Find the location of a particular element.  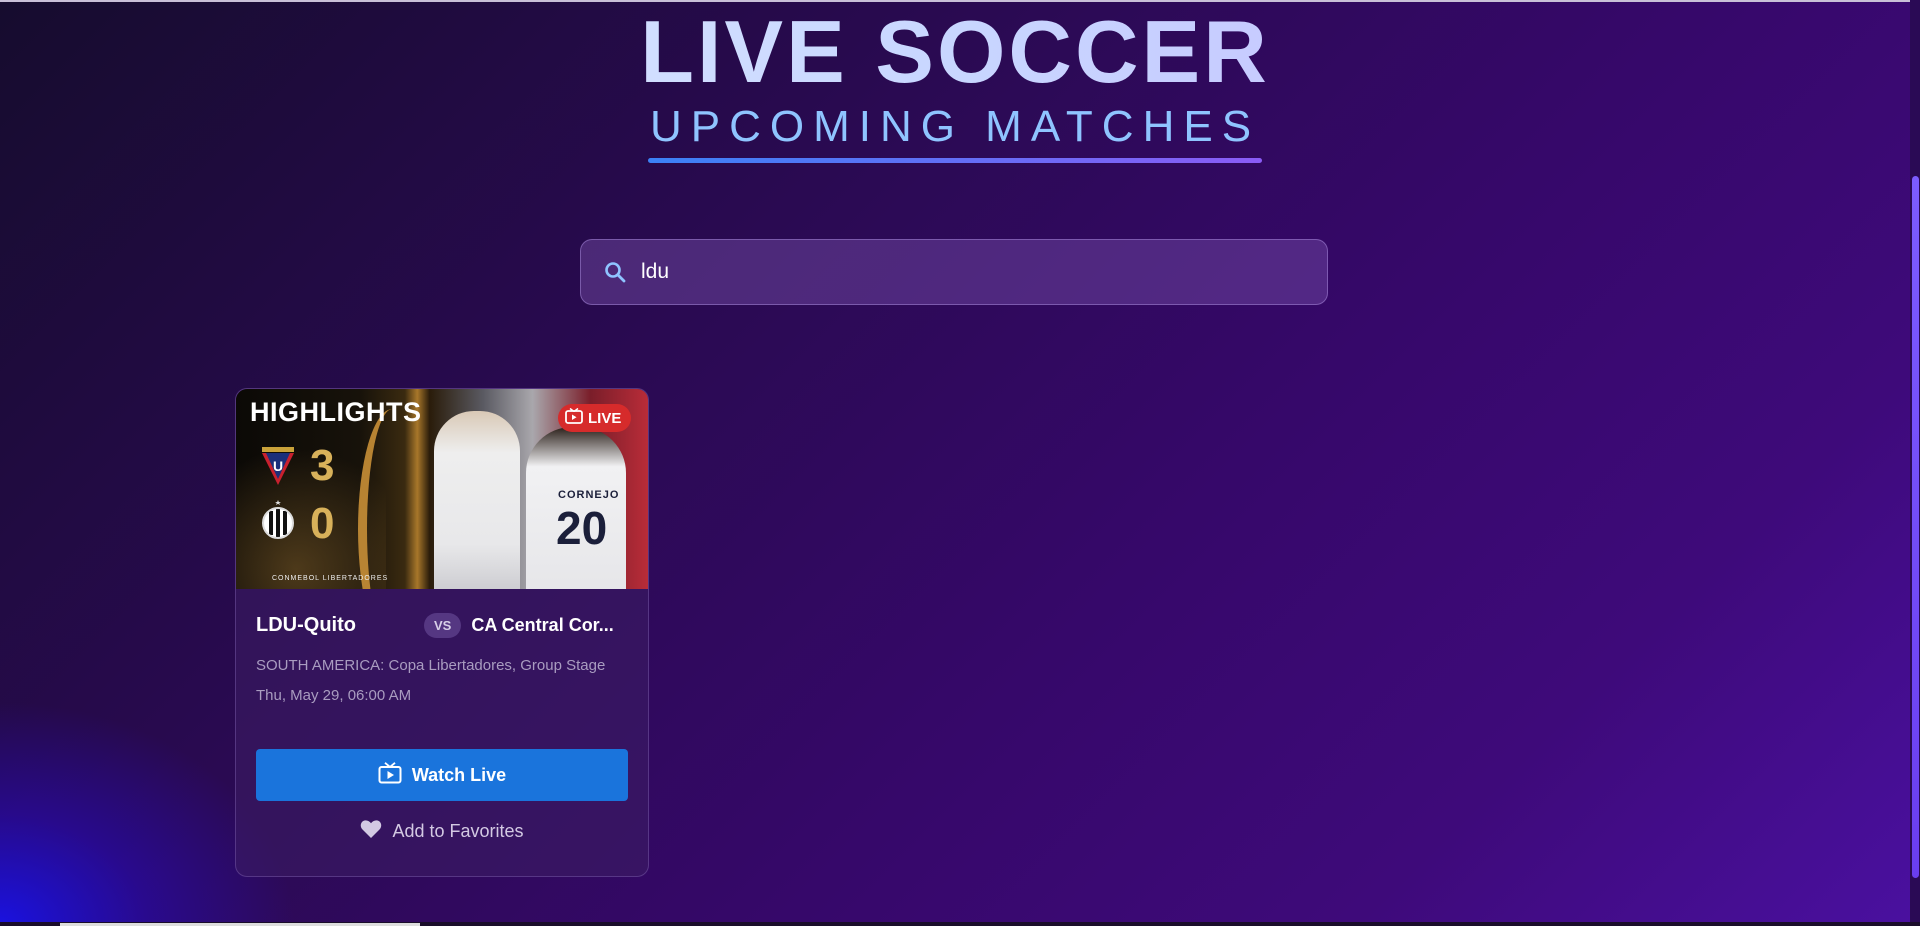

match-datetime: Thu, May 29, 06:00 AM is located at coordinates (334, 695).